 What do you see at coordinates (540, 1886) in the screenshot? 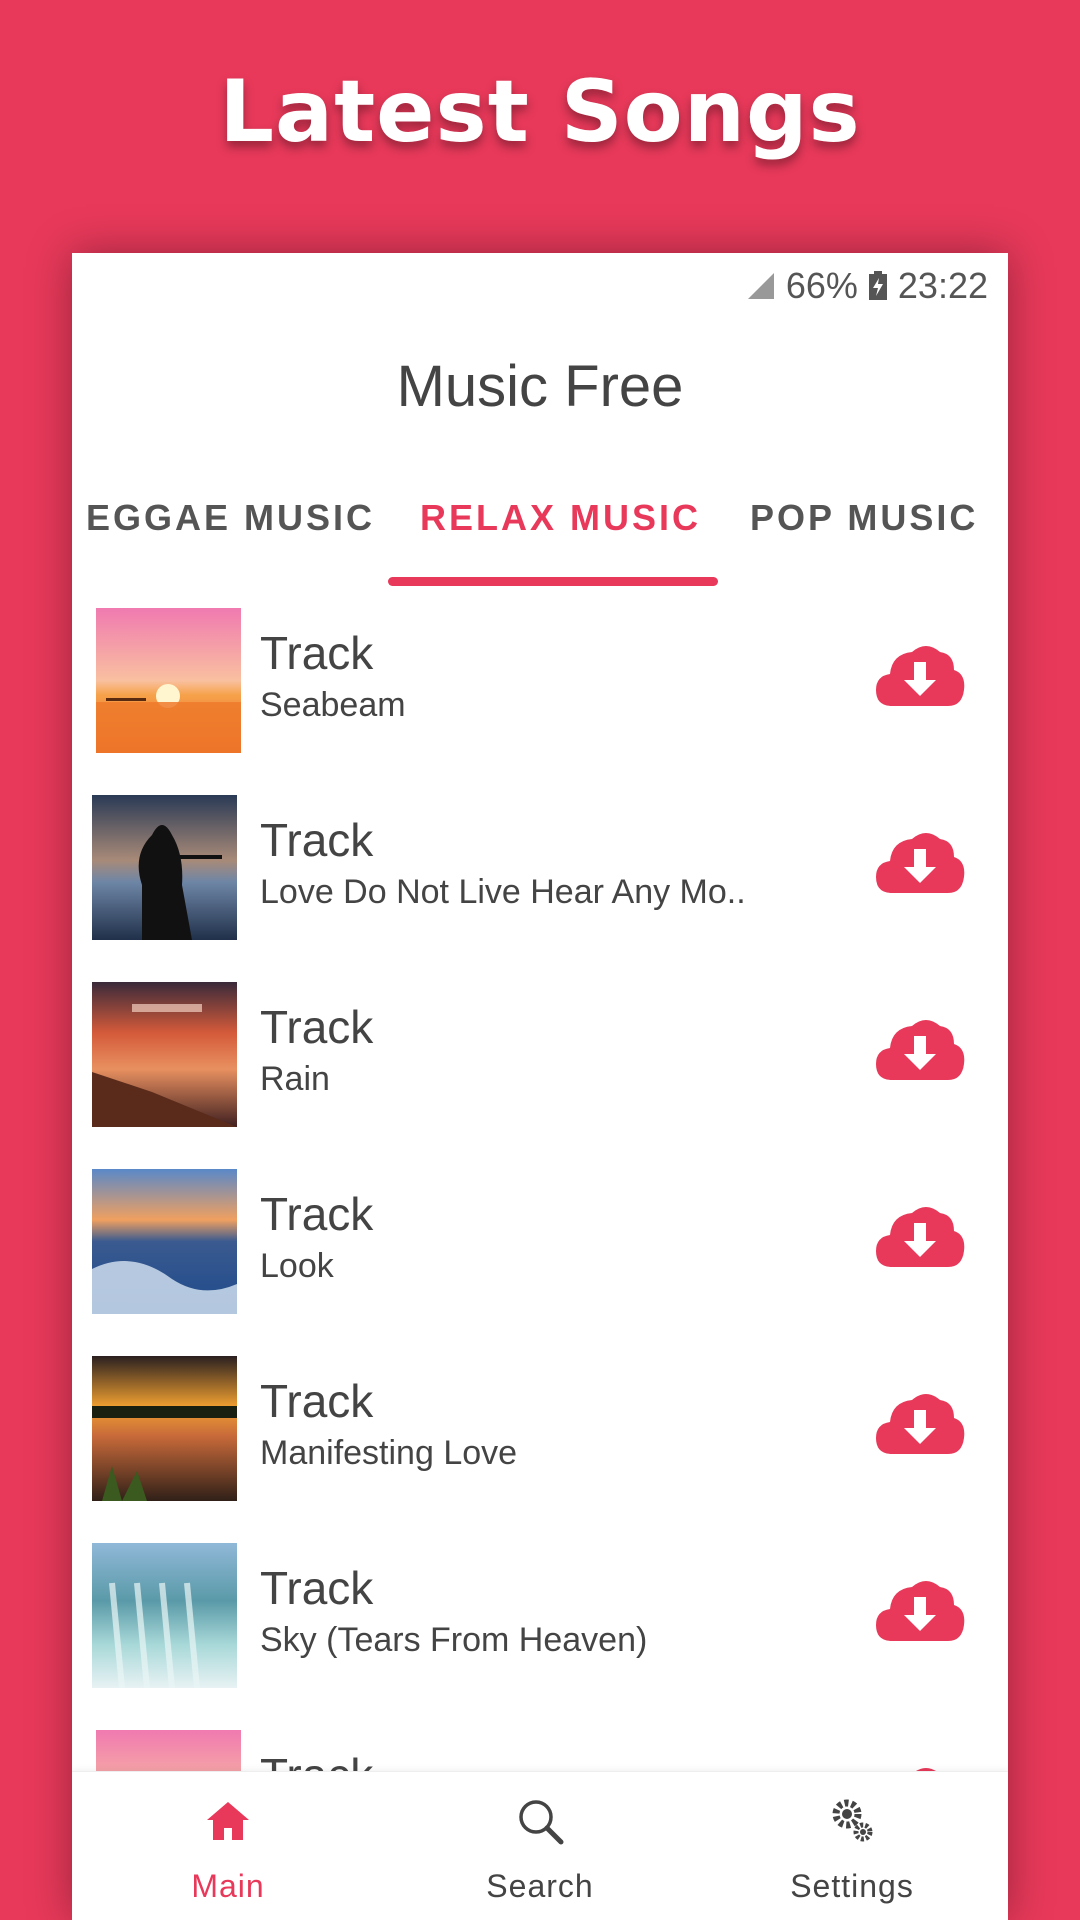
I see `nav-search-label: Search` at bounding box center [540, 1886].